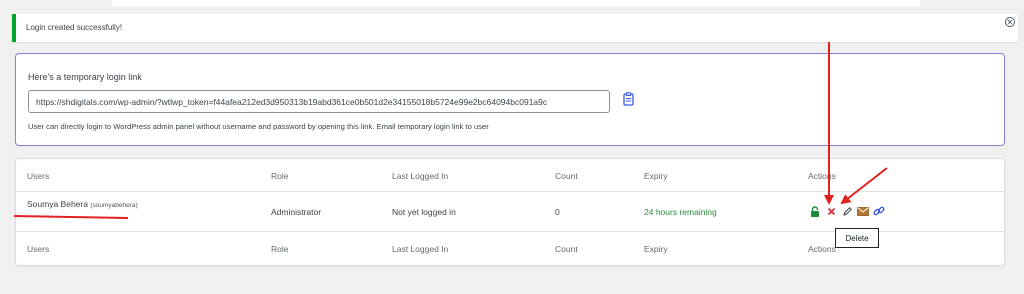  I want to click on clipboard-icon, so click(628, 101).